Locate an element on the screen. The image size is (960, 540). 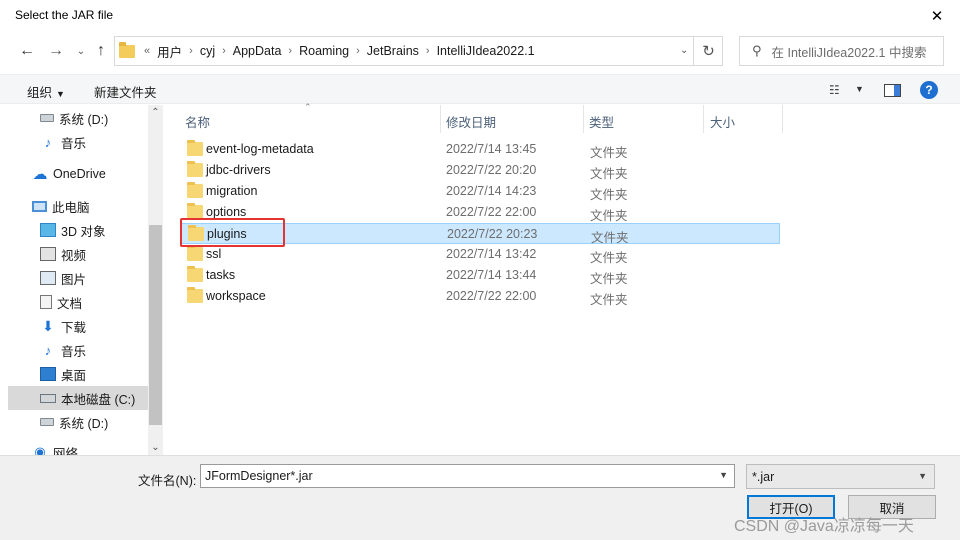
scroll-up-icon: ⌃ is located at coordinates (155, 112).